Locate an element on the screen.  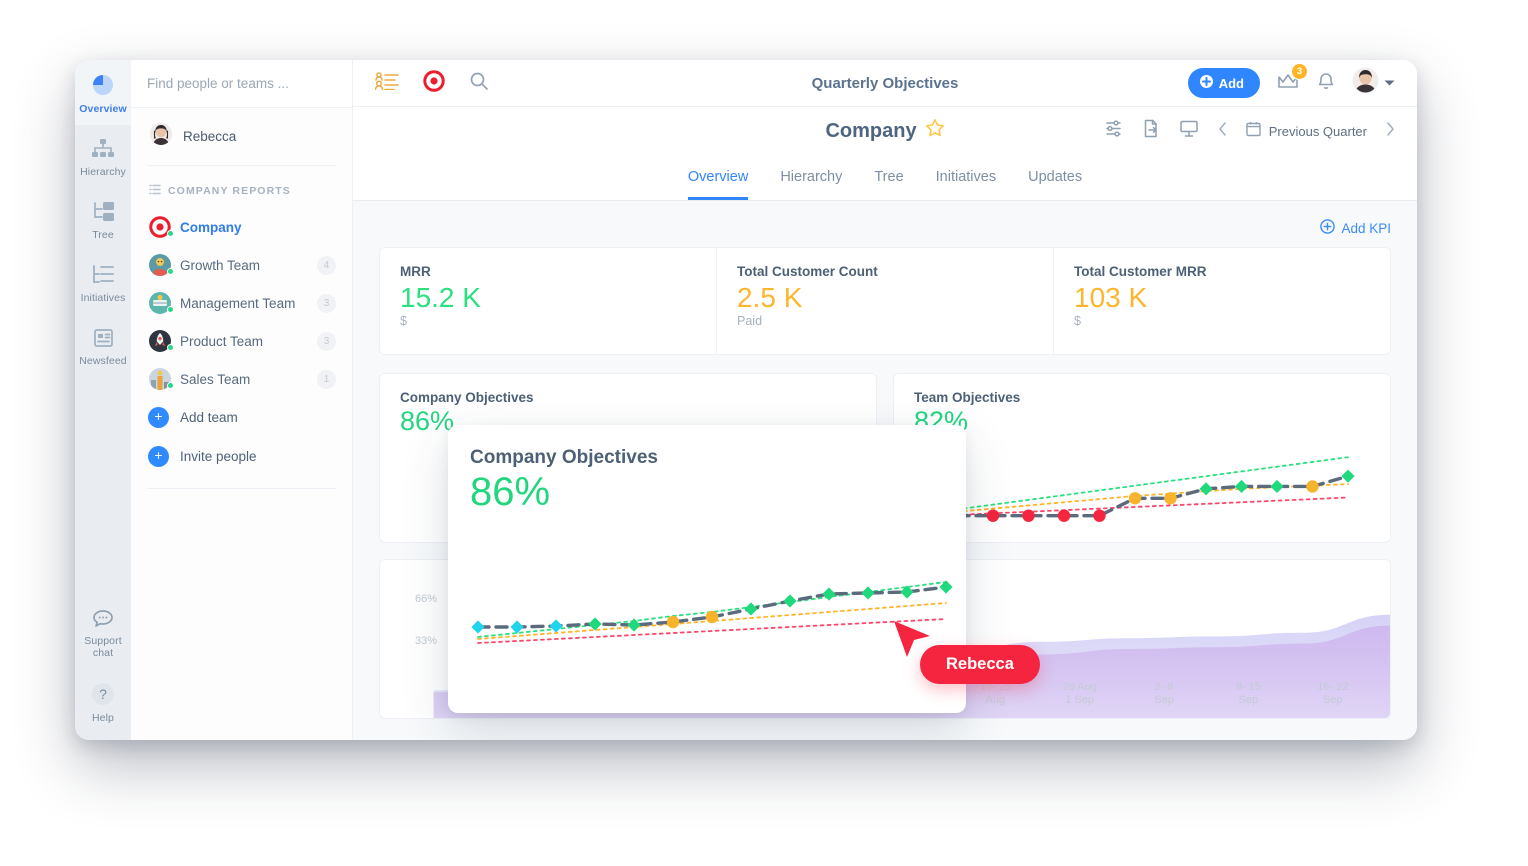
svg-text: 16- 22 is located at coordinates (1332, 687).